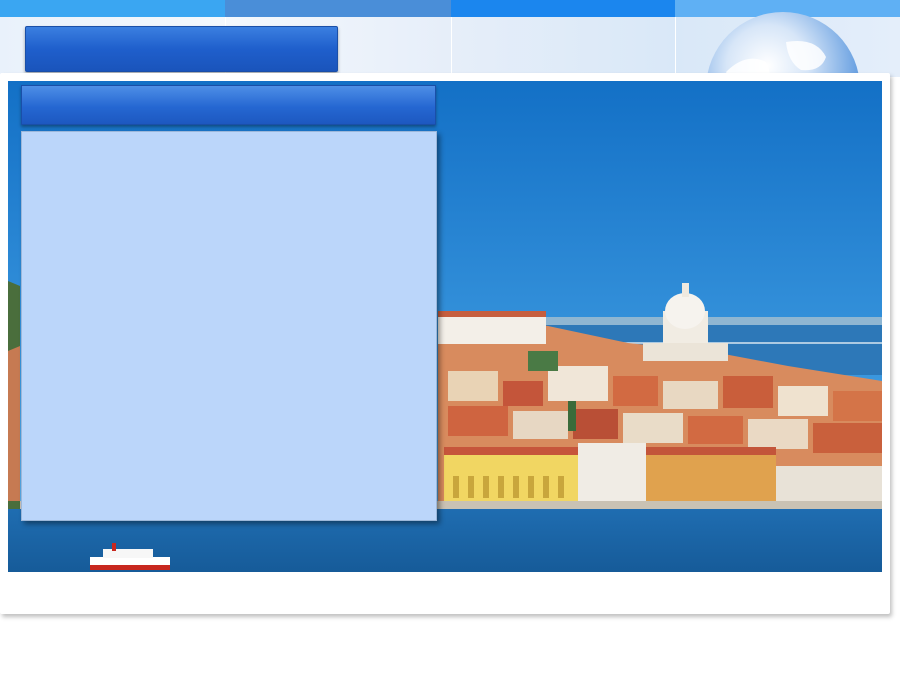 Image resolution: width=900 pixels, height=675 pixels. I want to click on subtitle-bar, so click(228, 105).